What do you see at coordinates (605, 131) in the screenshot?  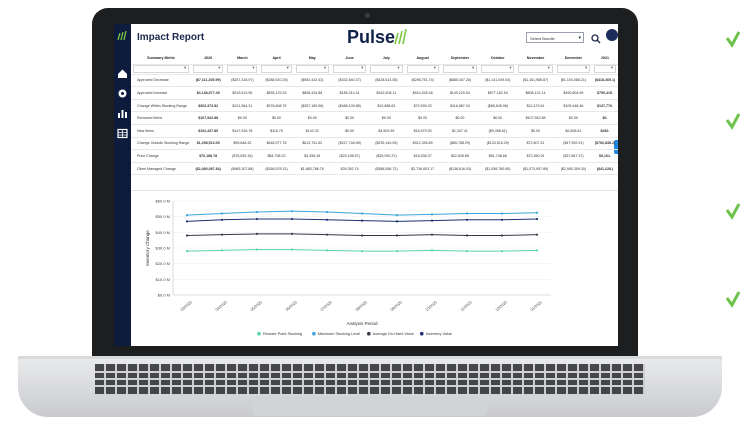 I see `table-cell: $282.` at bounding box center [605, 131].